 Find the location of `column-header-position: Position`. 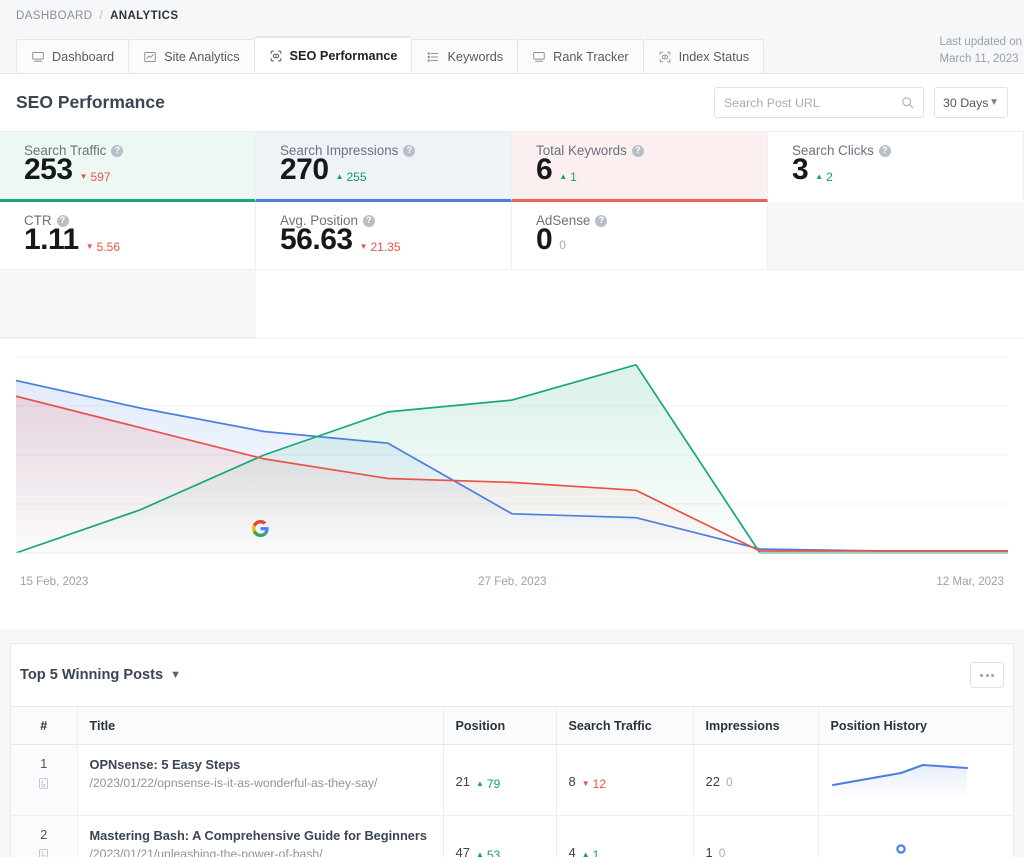

column-header-position: Position is located at coordinates (500, 725).